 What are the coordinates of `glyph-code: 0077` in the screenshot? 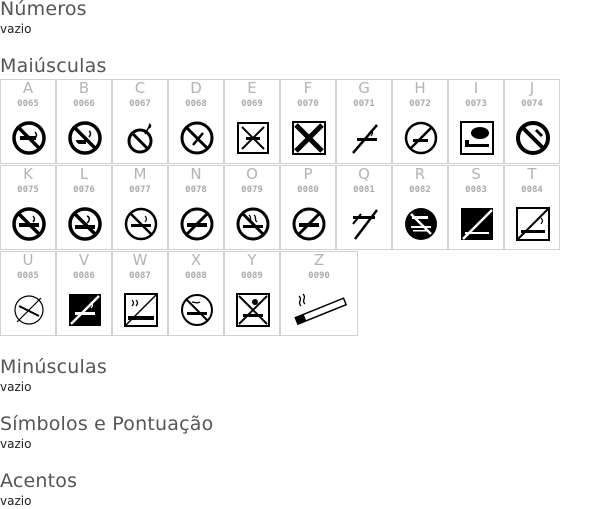 It's located at (140, 190).